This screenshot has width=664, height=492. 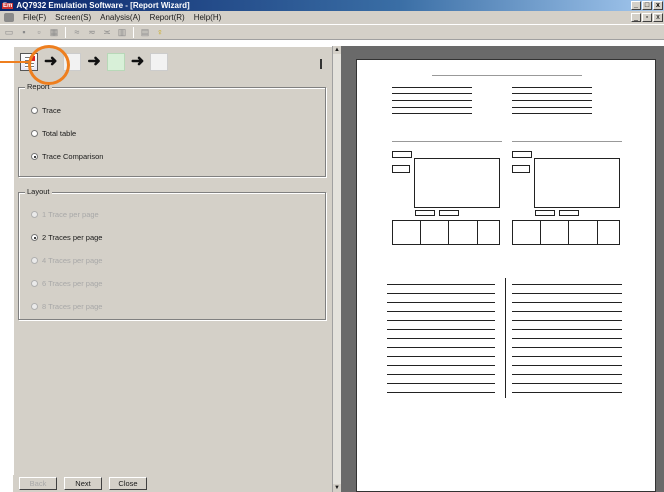 What do you see at coordinates (9, 17) in the screenshot?
I see `document-menu-icon` at bounding box center [9, 17].